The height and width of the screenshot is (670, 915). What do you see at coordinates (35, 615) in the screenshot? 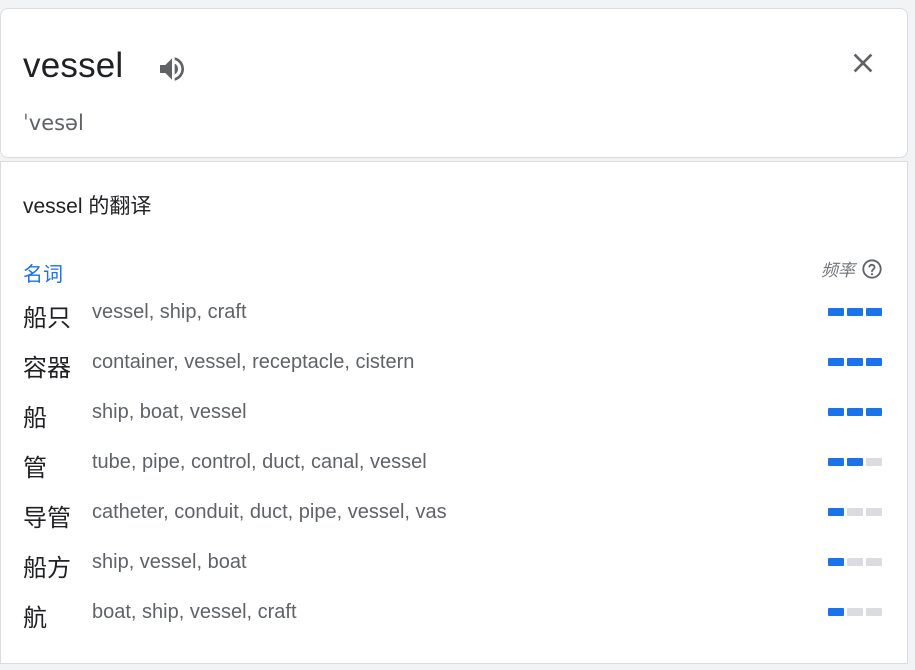
I see `translation-term: 航` at bounding box center [35, 615].